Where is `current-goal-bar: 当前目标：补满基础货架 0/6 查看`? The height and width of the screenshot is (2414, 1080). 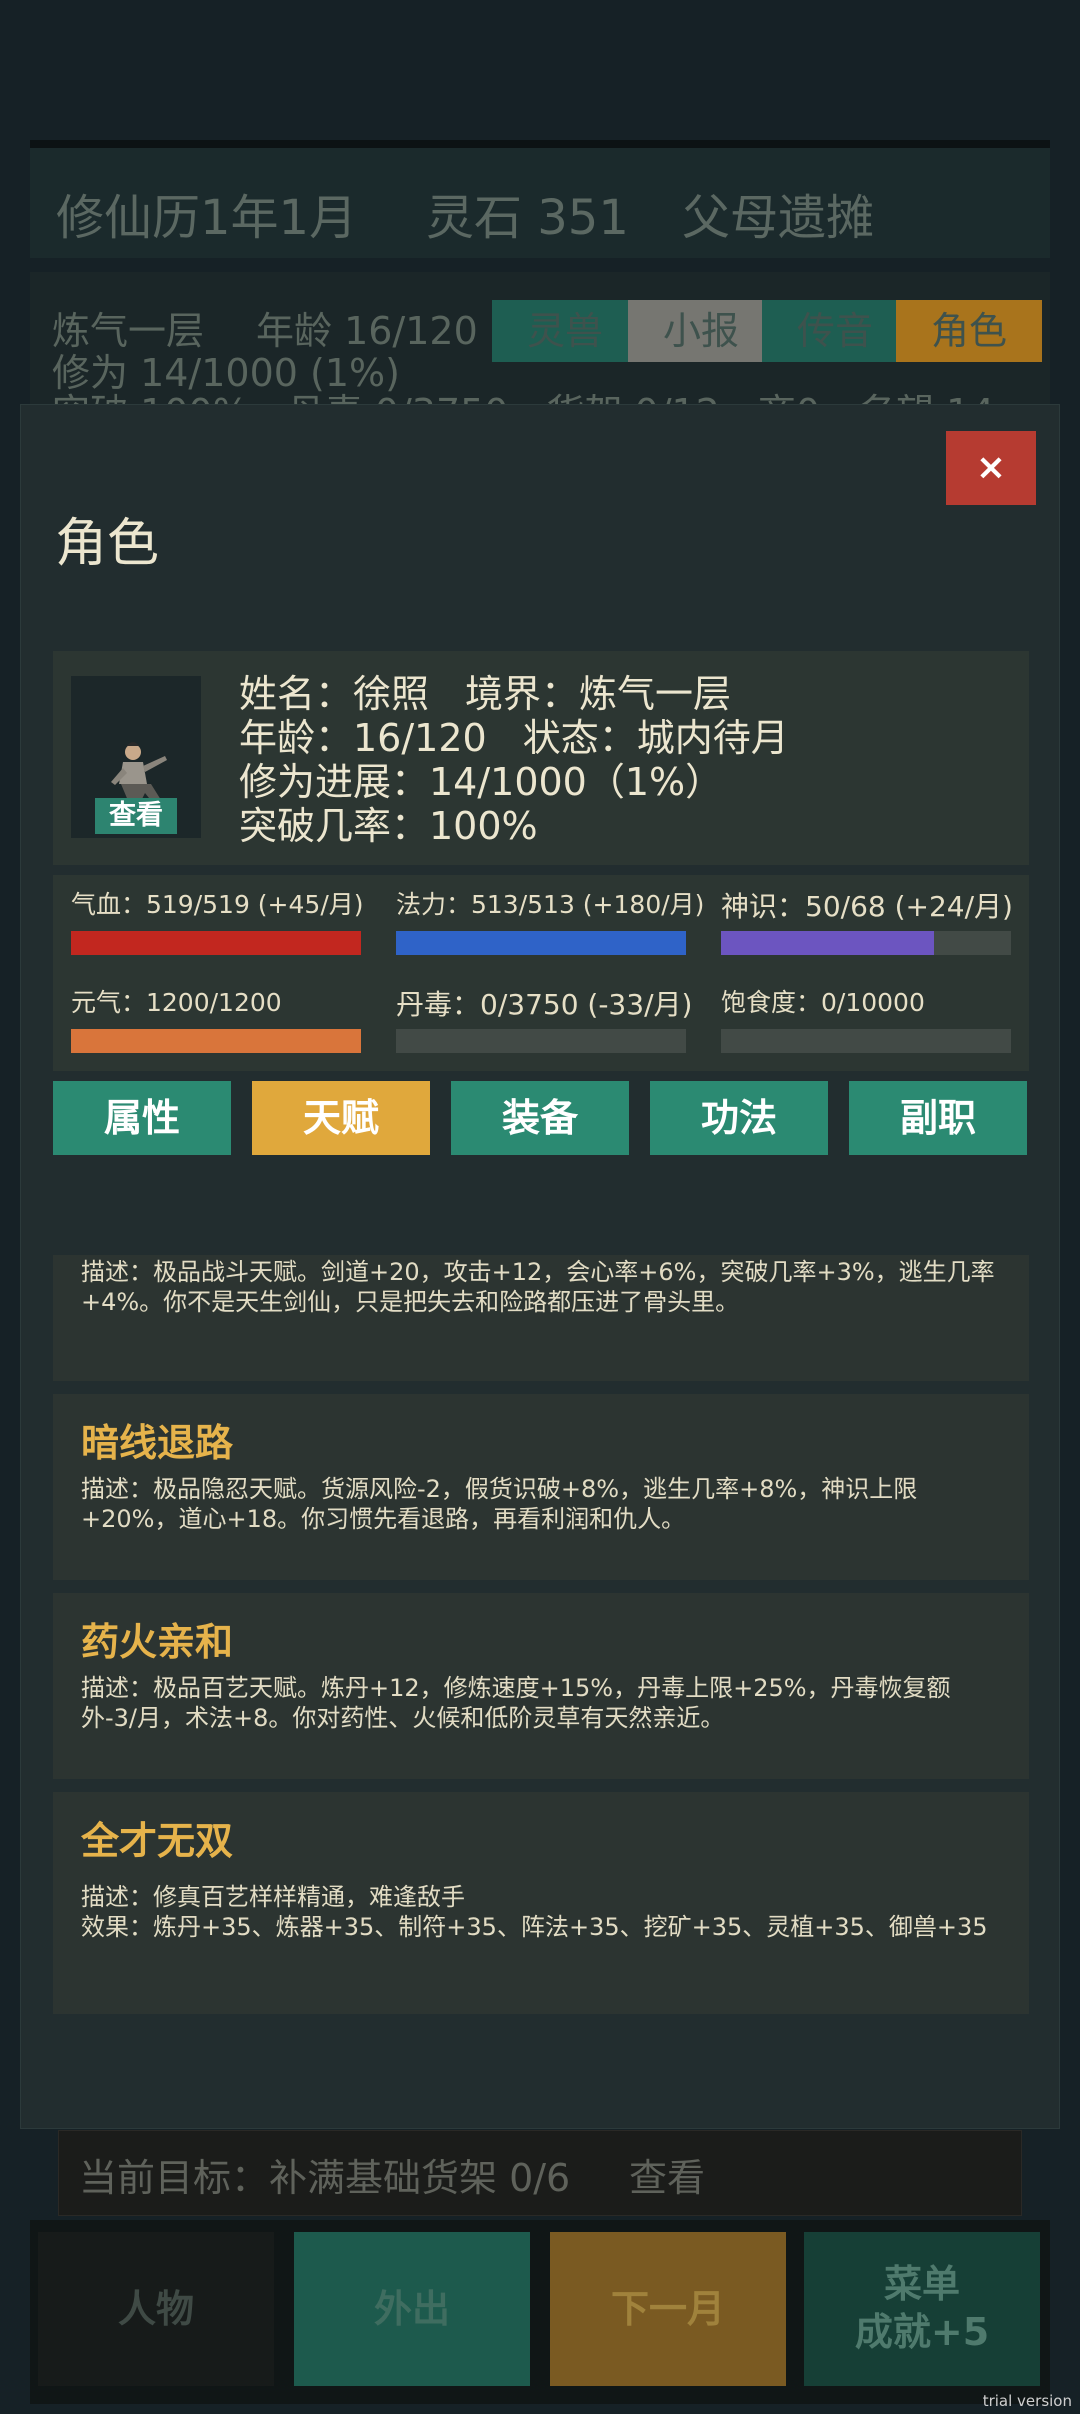
current-goal-bar: 当前目标：补满基础货架 0/6 查看 is located at coordinates (540, 2173).